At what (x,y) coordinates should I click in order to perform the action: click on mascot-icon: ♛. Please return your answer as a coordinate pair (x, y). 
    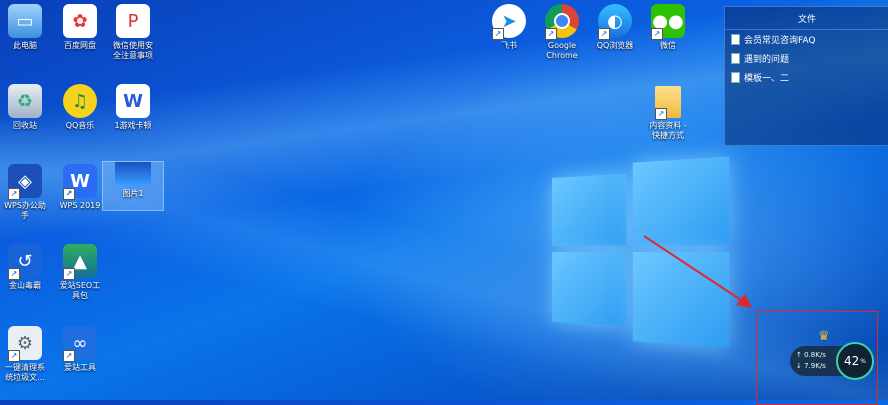
    Looking at the image, I should click on (824, 336).